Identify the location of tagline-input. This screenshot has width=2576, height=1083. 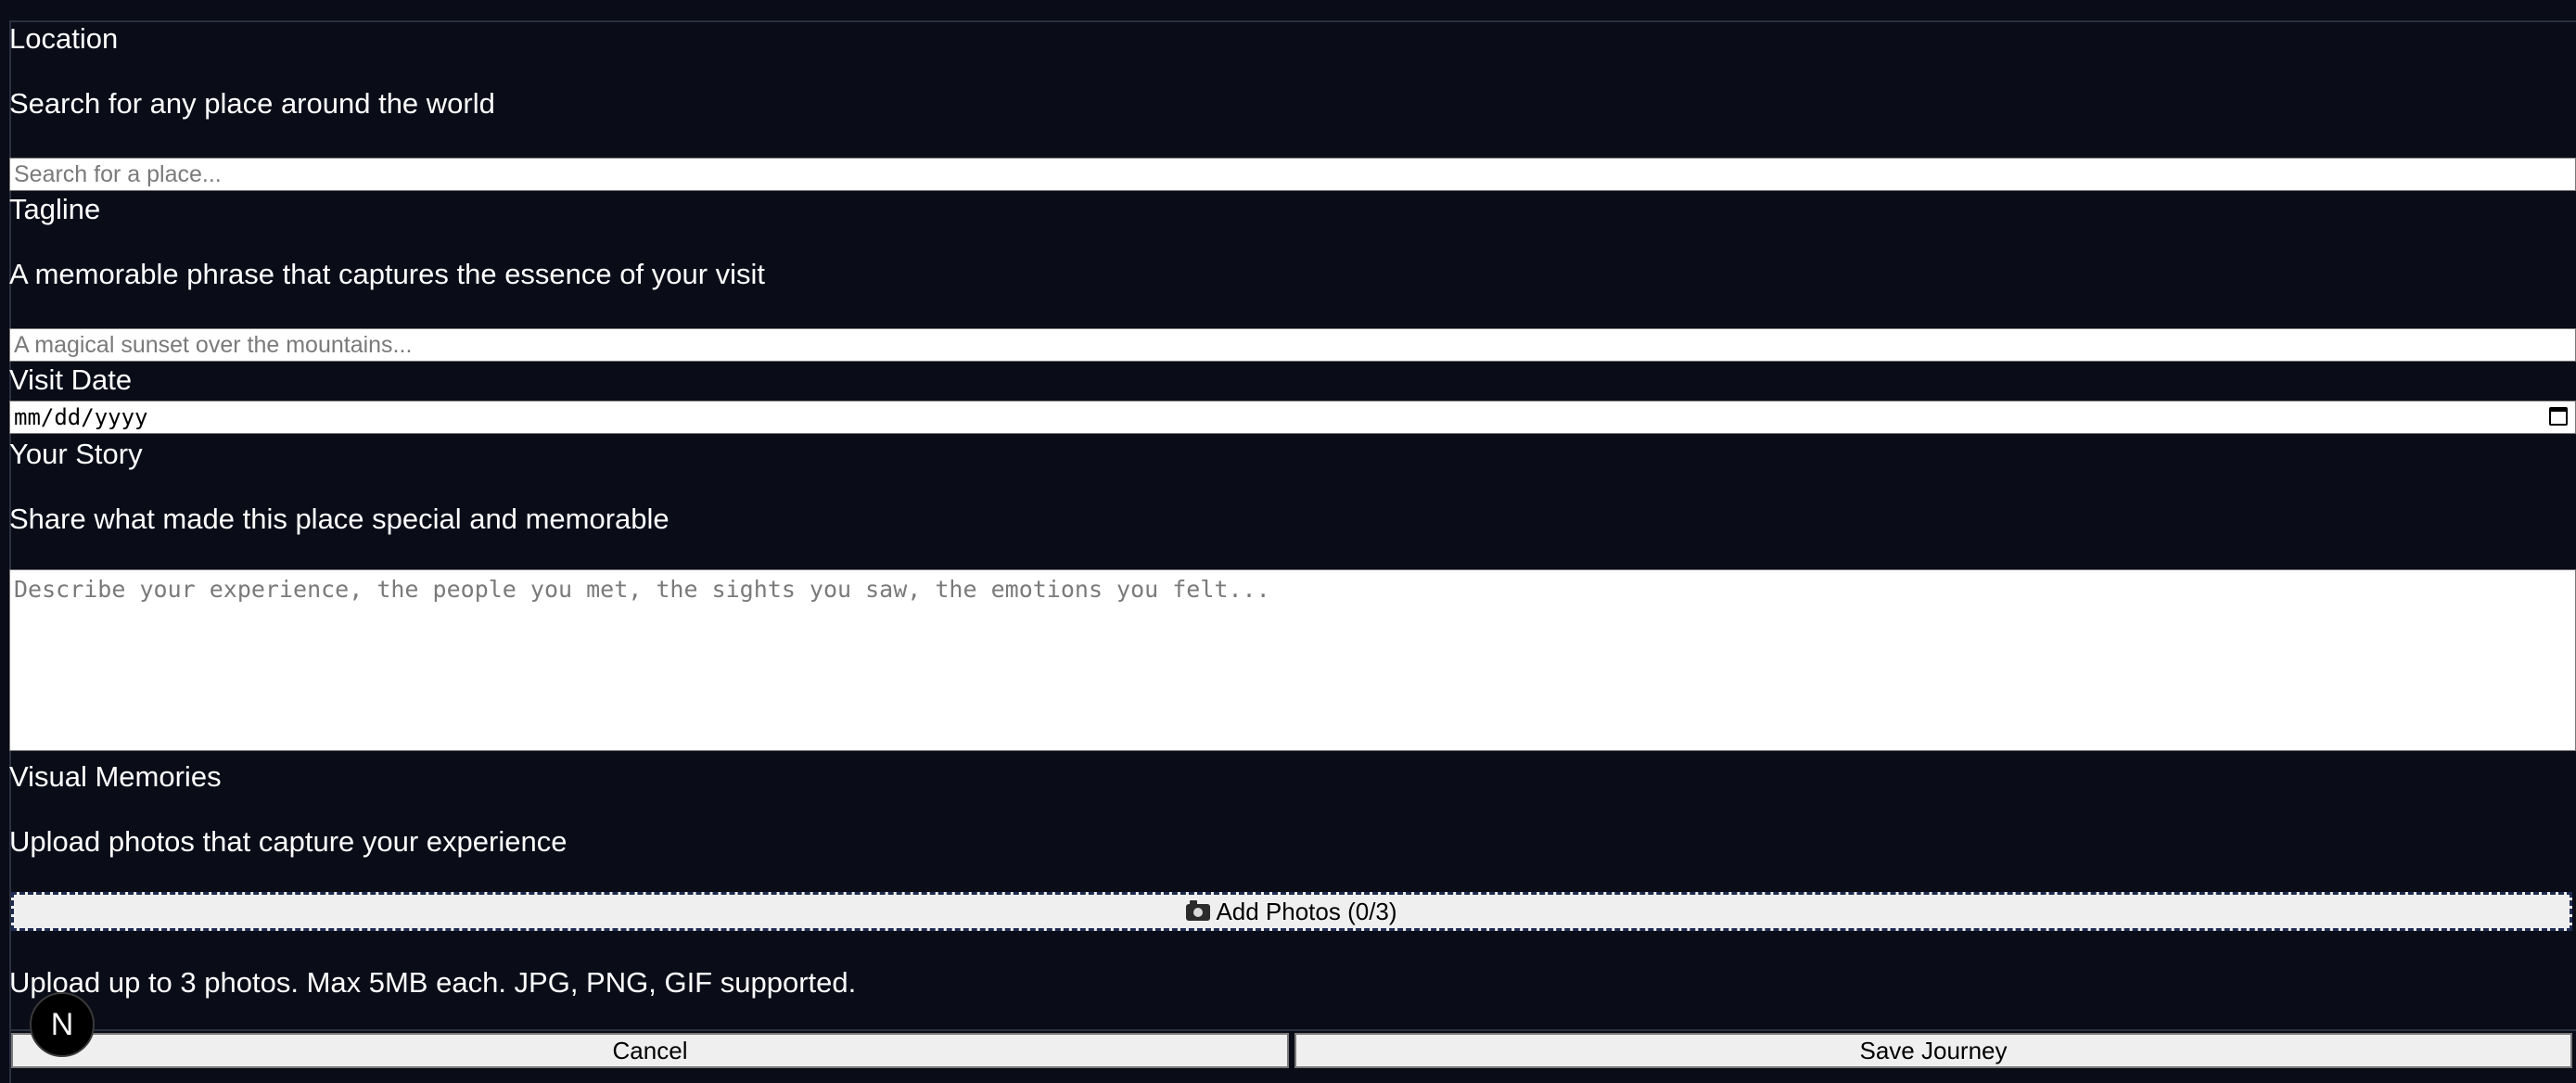
(1292, 345).